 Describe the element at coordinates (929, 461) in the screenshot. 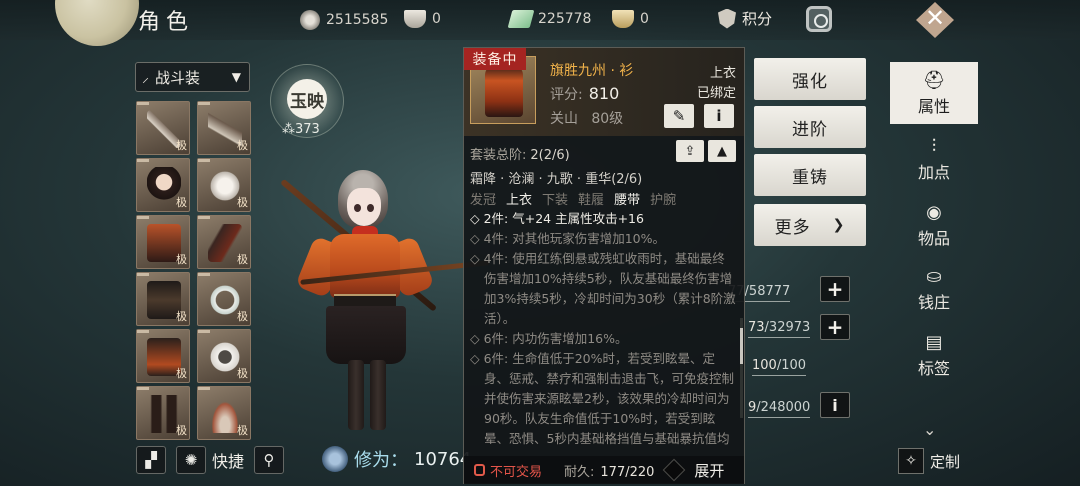

I see `customize-button: ✧ 定制` at that location.